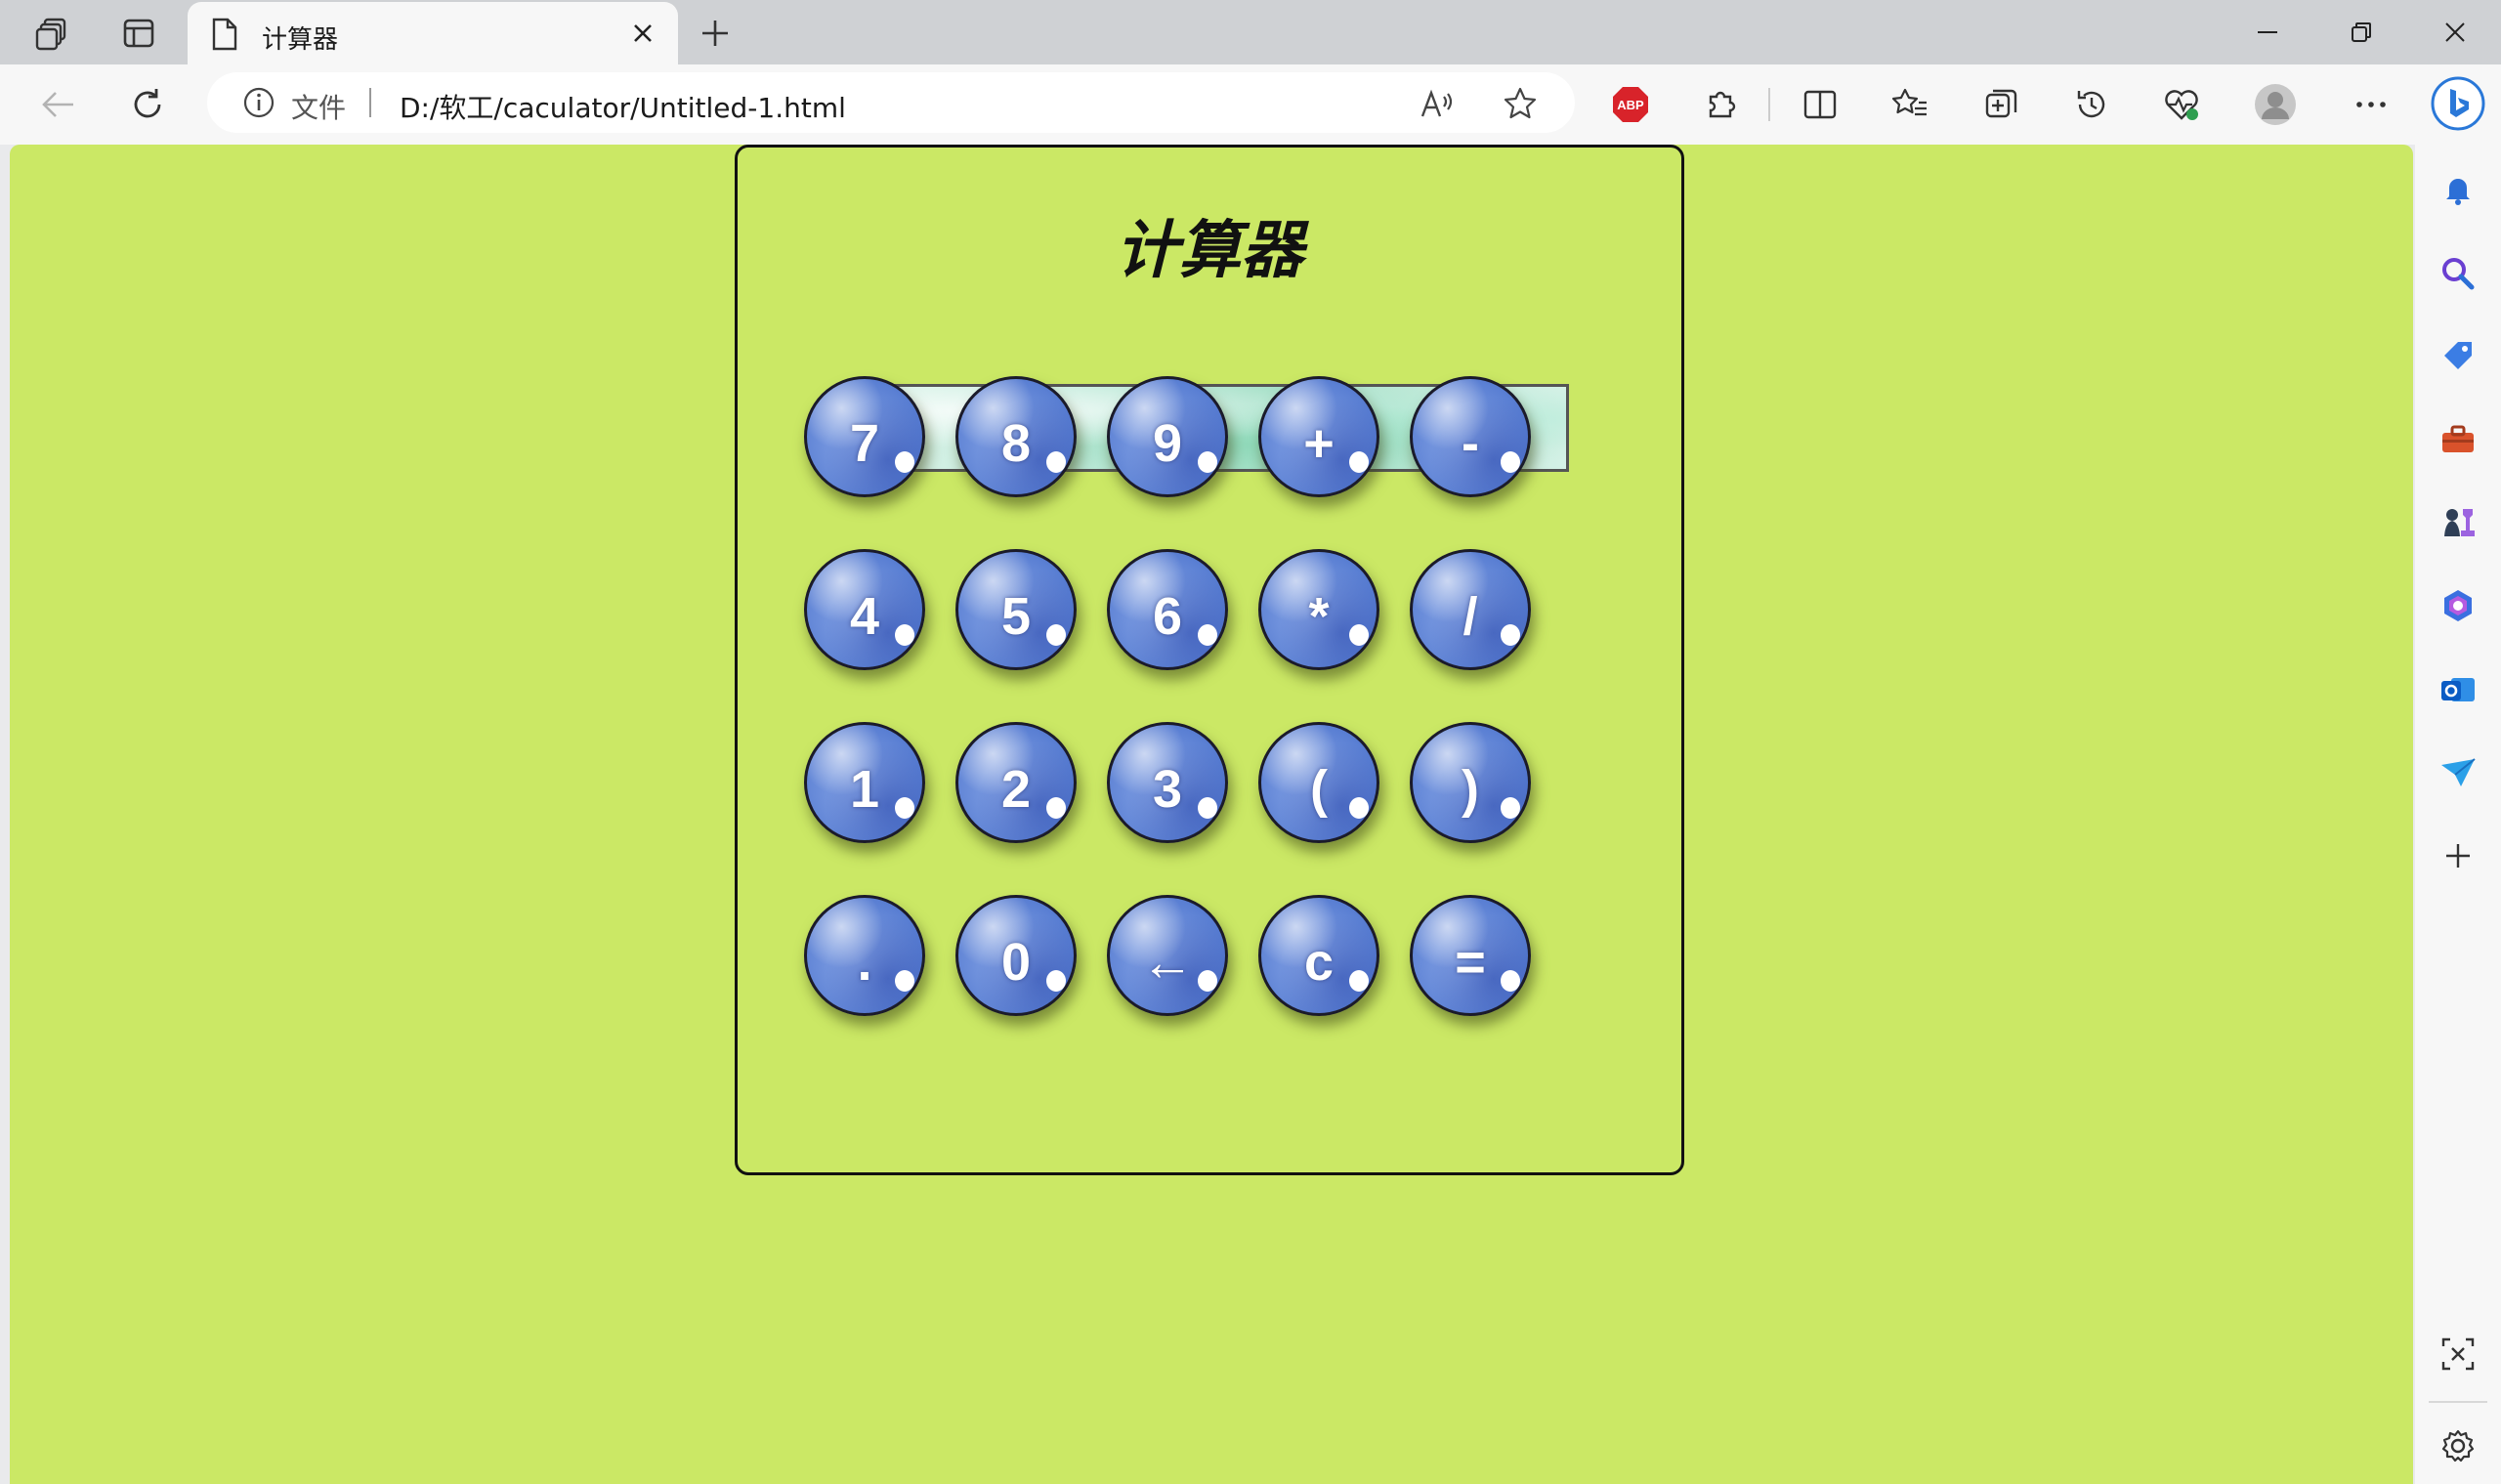 This screenshot has width=2501, height=1484. I want to click on address-bar: 文件 D:/软工/caculator/Untitled-1.html, so click(891, 102).